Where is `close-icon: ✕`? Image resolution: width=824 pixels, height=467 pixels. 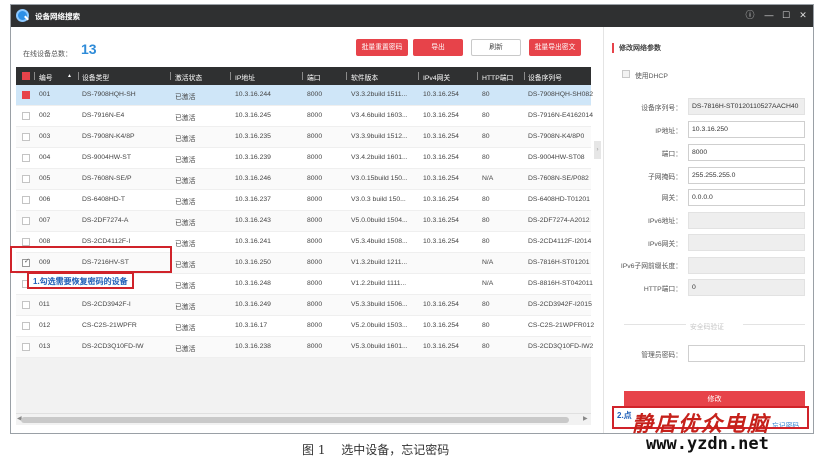
close-icon: ✕ is located at coordinates (803, 15).